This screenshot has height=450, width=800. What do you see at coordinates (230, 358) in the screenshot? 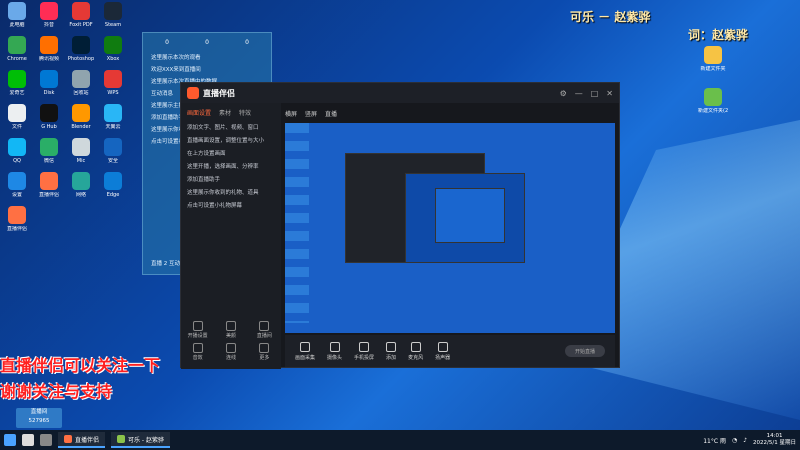
I see `tool-label: 连线` at bounding box center [230, 358].